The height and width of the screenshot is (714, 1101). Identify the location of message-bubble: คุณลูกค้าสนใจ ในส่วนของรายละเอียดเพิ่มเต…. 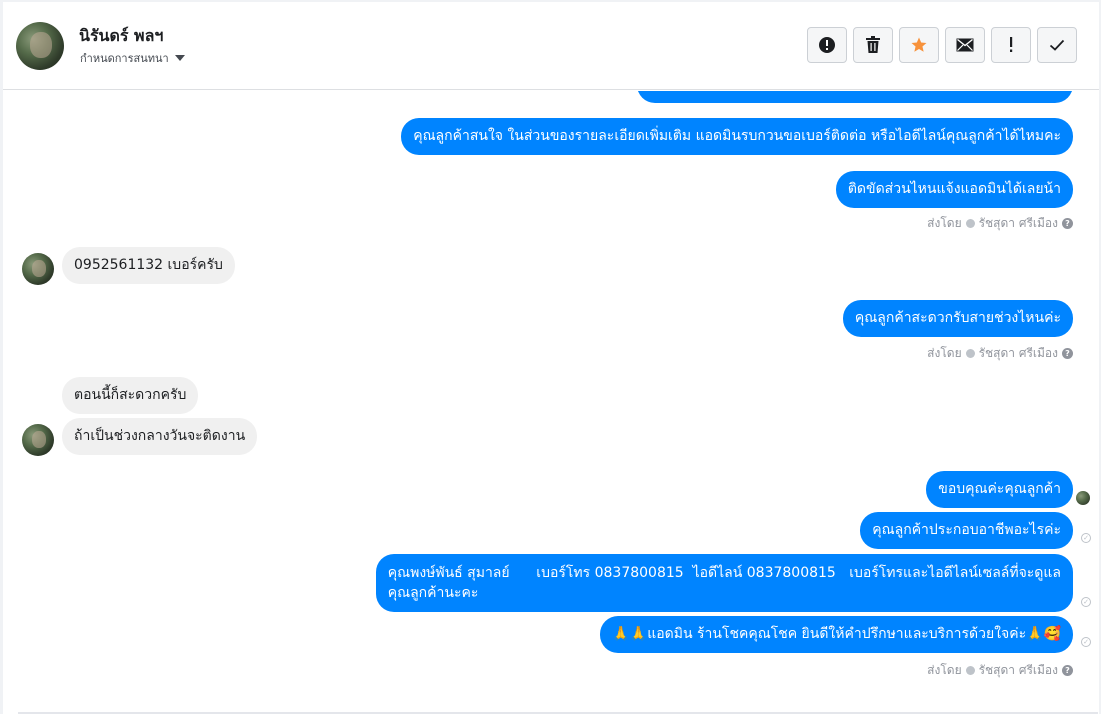
(737, 136).